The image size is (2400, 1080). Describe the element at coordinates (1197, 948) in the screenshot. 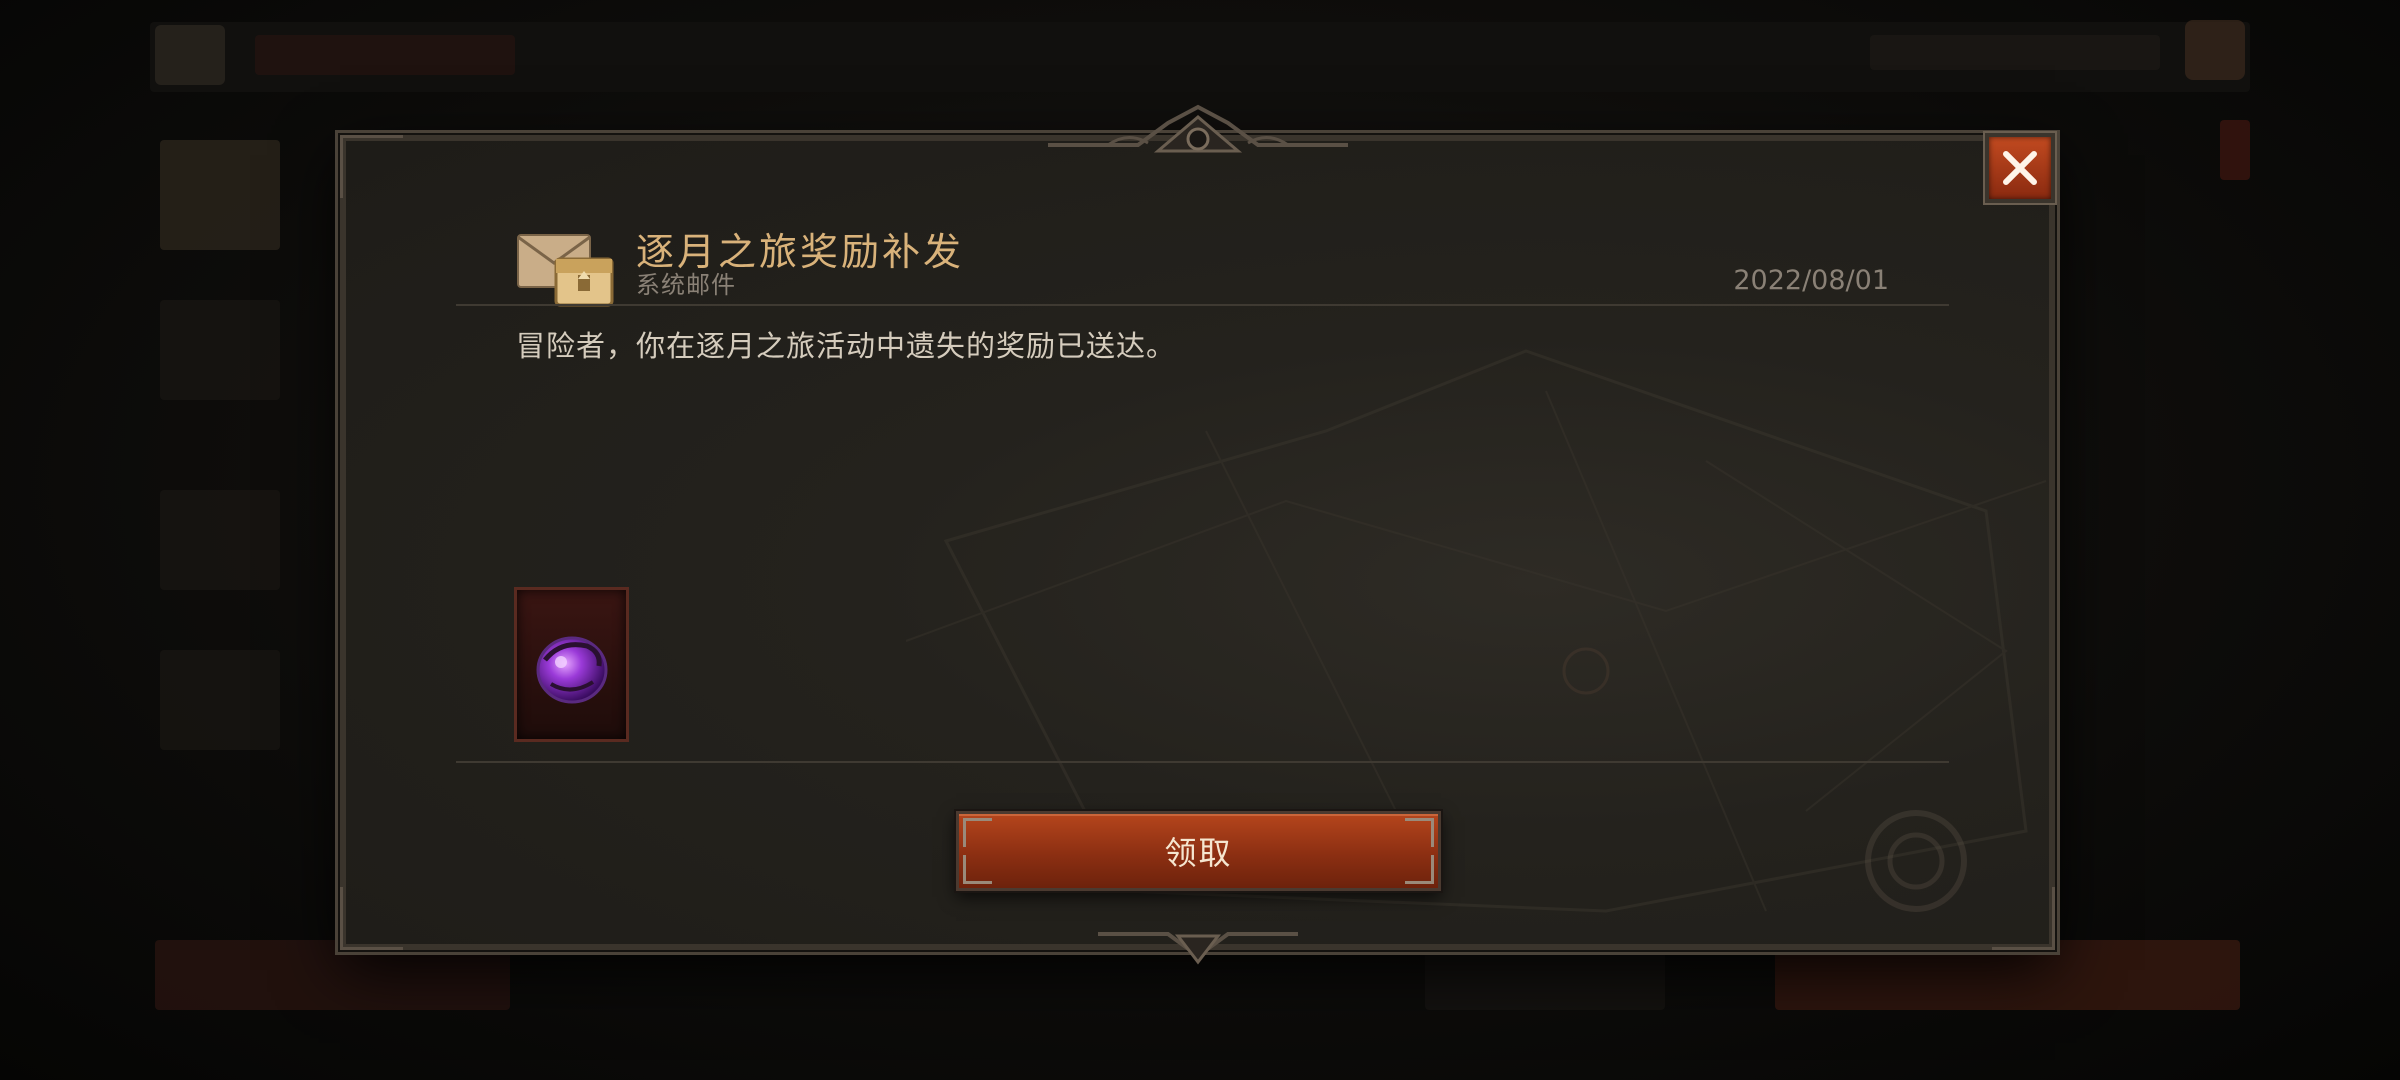

I see `bottom-ornament-icon` at that location.